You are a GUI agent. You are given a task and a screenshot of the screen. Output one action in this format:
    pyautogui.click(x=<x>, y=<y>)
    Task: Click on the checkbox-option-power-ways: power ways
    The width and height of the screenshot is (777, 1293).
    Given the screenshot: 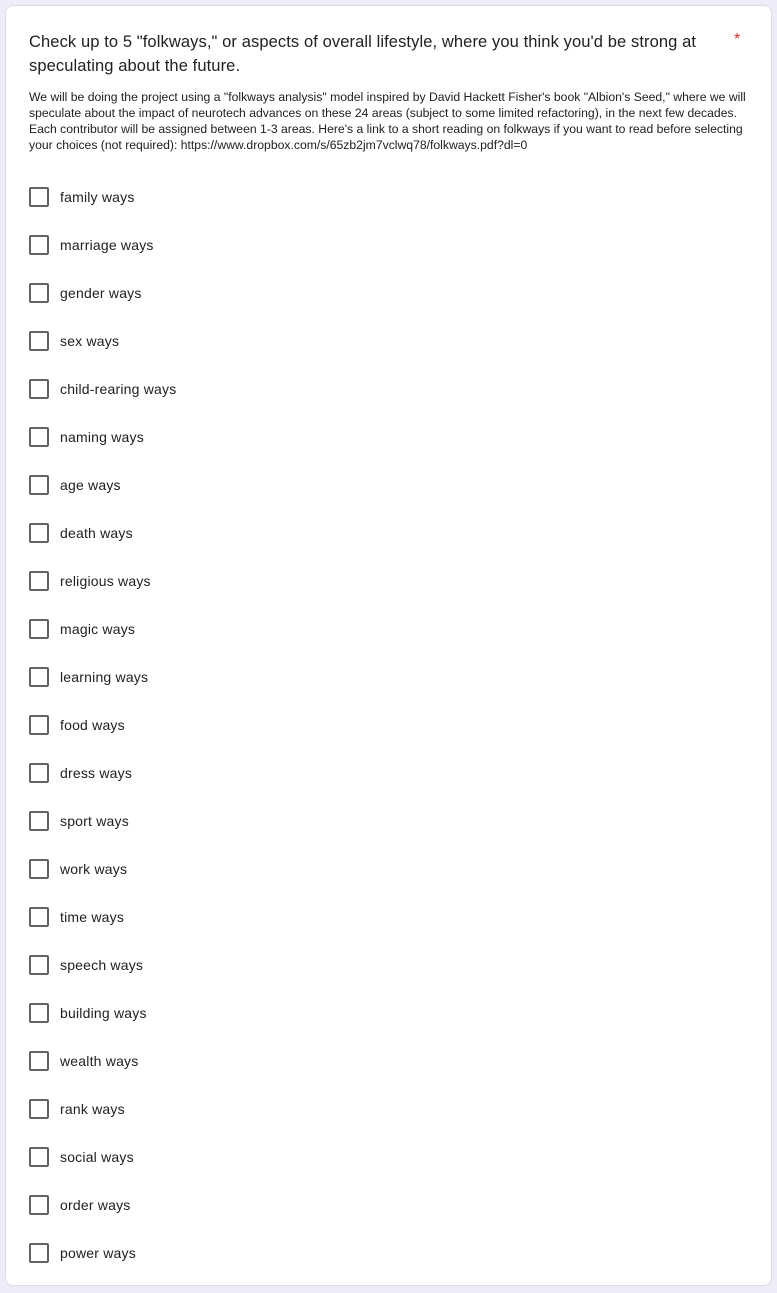 What is the action you would take?
    pyautogui.click(x=389, y=1253)
    